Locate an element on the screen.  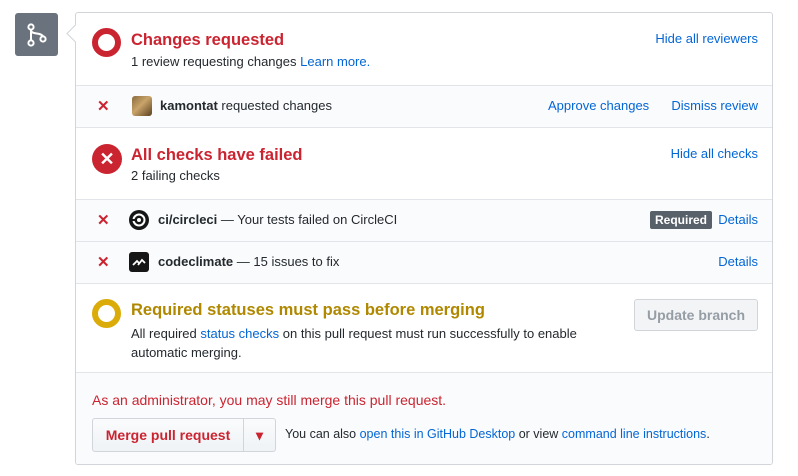
checks-failed-icon: ✕ is located at coordinates (107, 159).